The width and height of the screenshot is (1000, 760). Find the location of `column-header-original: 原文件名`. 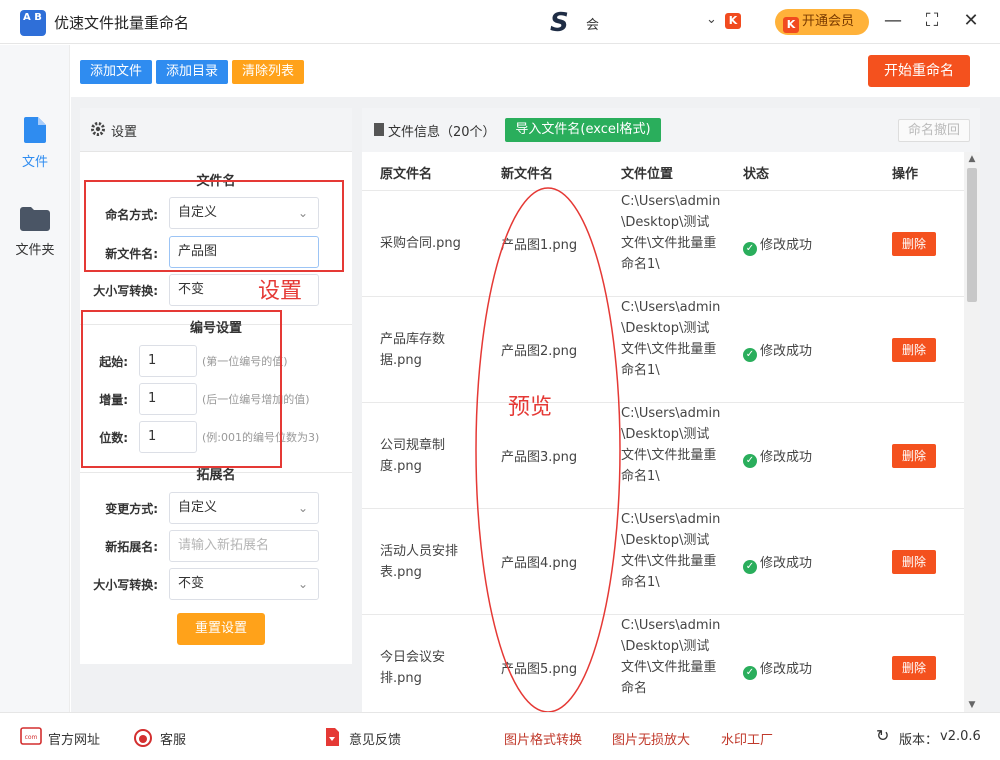

column-header-original: 原文件名 is located at coordinates (406, 174).